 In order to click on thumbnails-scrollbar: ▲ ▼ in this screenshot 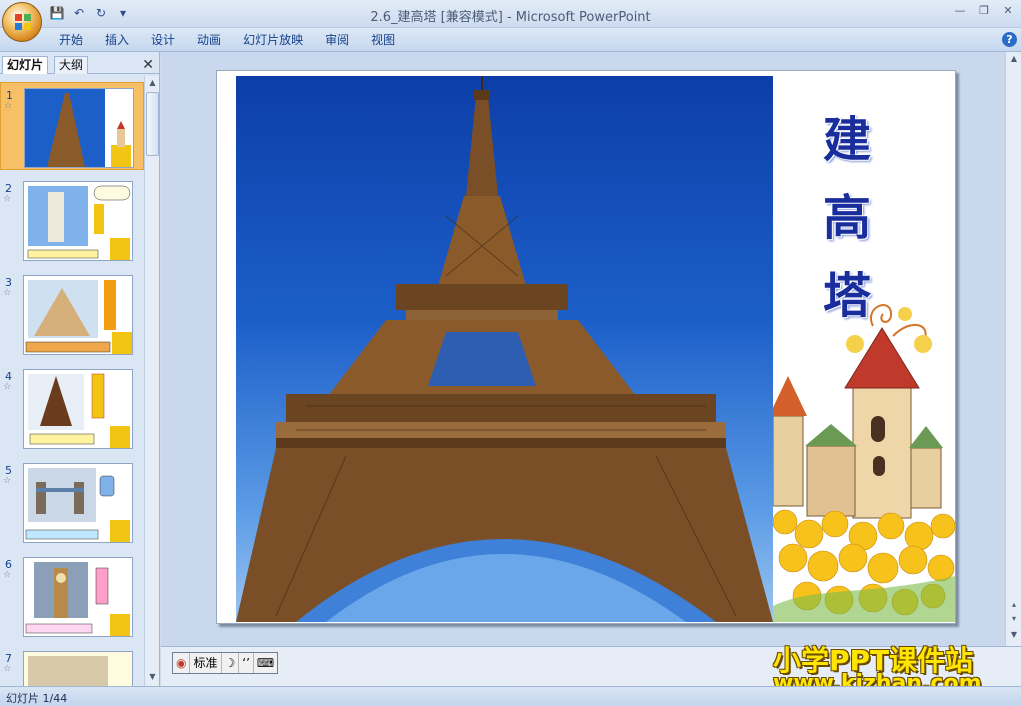, I will do `click(151, 381)`.